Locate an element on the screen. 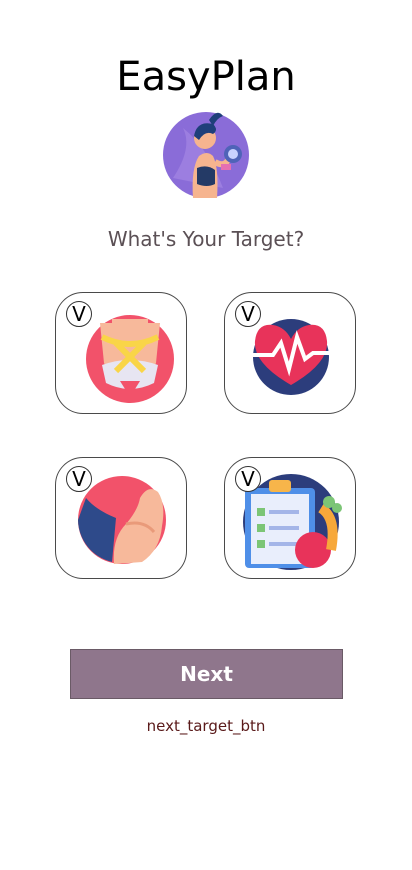  target-card-diet: V is located at coordinates (290, 518).